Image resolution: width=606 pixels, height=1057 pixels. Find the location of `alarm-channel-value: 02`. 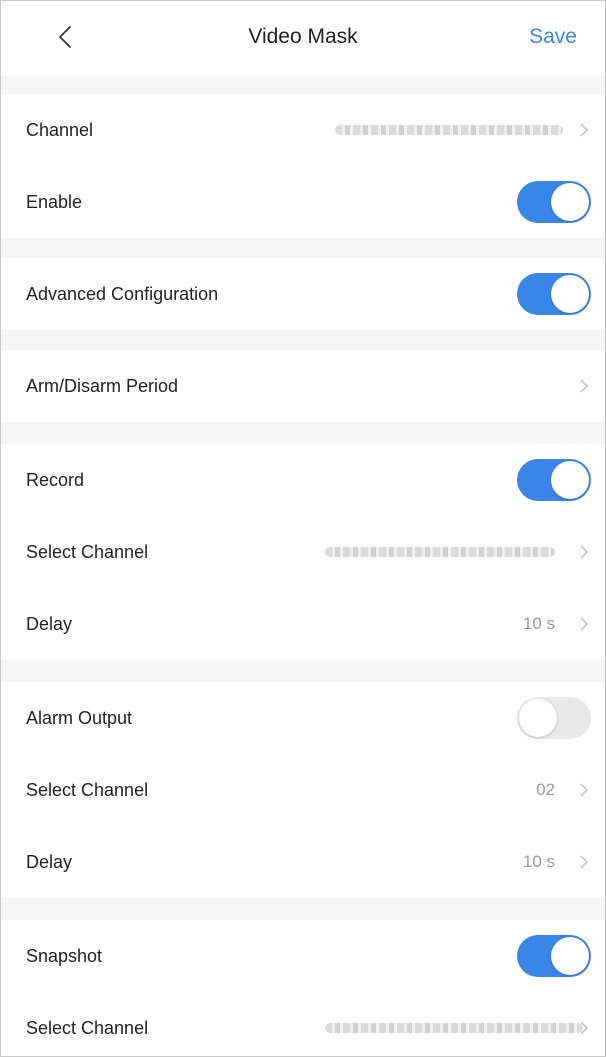

alarm-channel-value: 02 is located at coordinates (545, 789).